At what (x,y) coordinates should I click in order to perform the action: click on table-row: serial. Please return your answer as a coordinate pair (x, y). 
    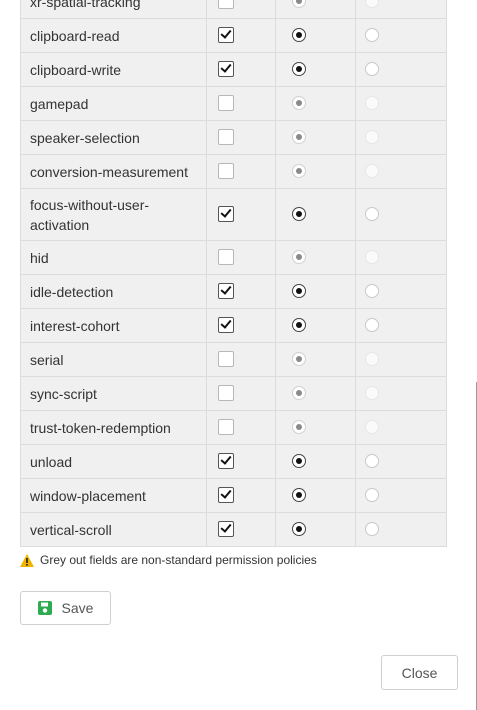
    Looking at the image, I should click on (233, 359).